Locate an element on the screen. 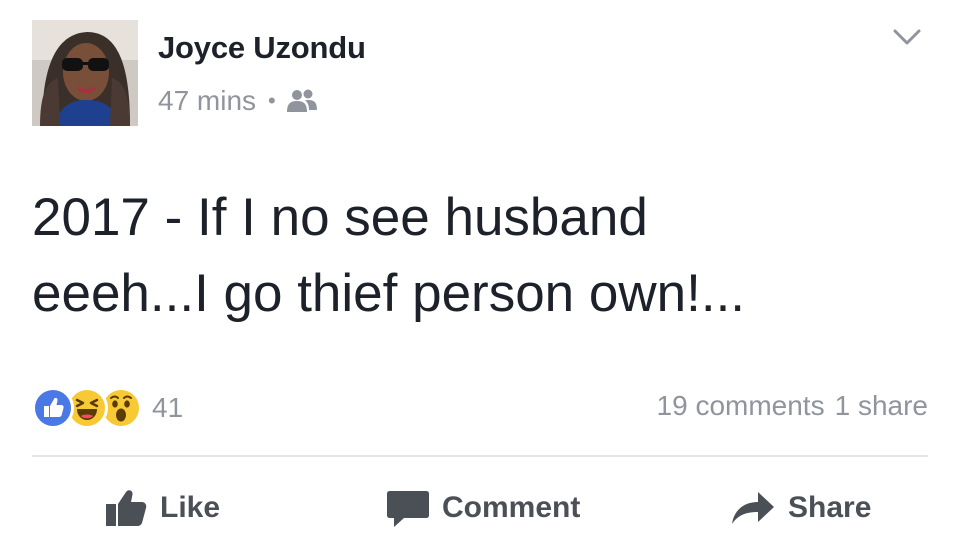 Image resolution: width=960 pixels, height=548 pixels. share-button: Share is located at coordinates (800, 508).